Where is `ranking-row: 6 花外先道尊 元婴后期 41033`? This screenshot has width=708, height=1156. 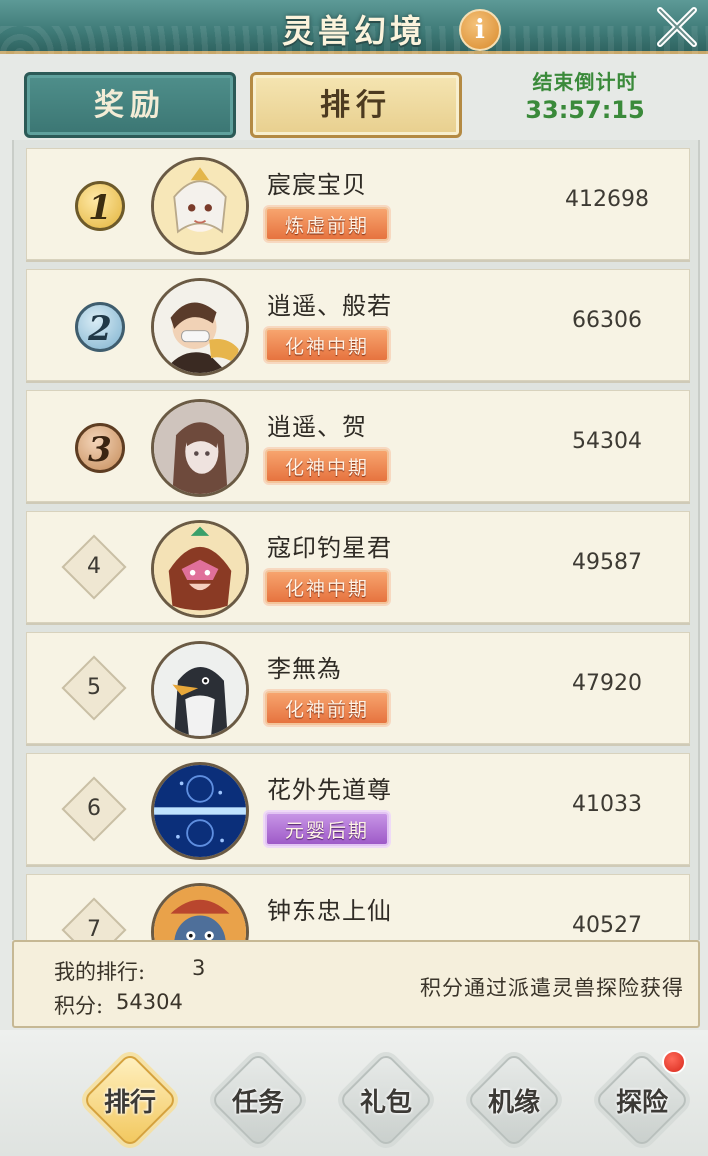 ranking-row: 6 花外先道尊 元婴后期 41033 is located at coordinates (358, 809).